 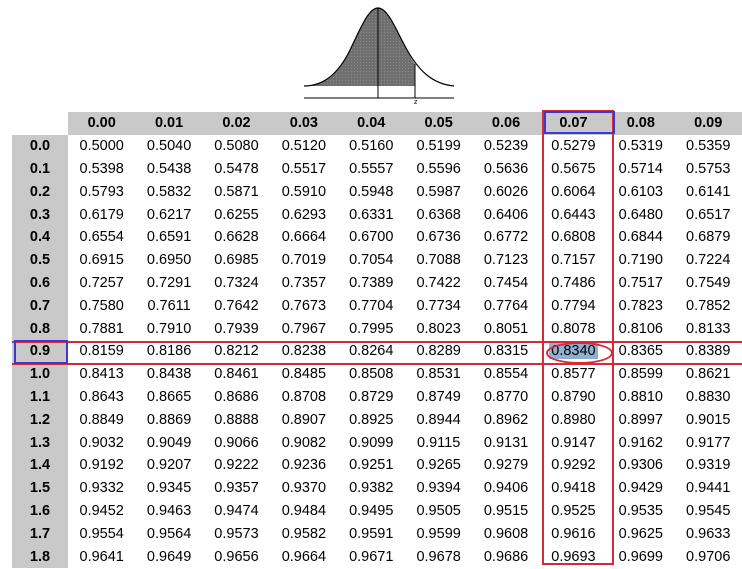 I want to click on table-cell: 0.9265, so click(x=438, y=465).